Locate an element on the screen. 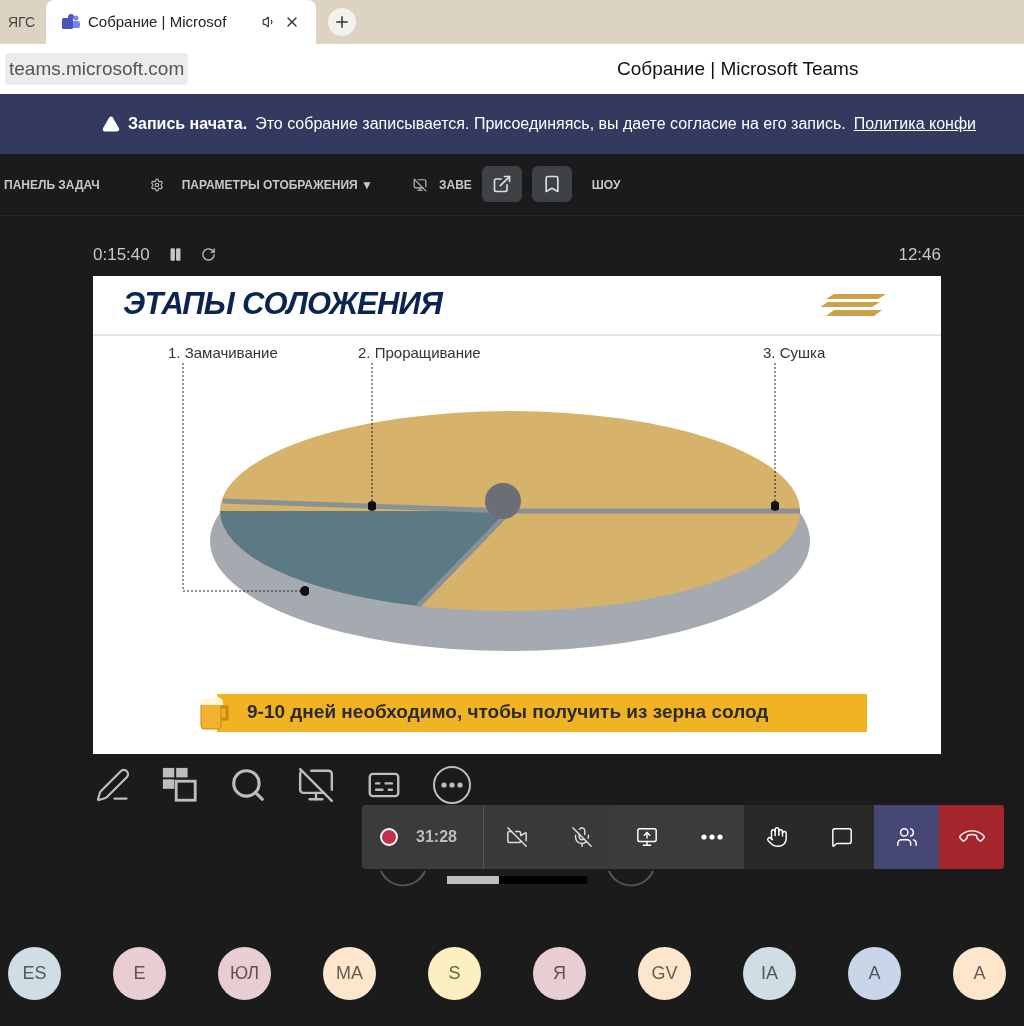 This screenshot has width=1024, height=1026. banner-bold-text: Запись начата. is located at coordinates (188, 124).